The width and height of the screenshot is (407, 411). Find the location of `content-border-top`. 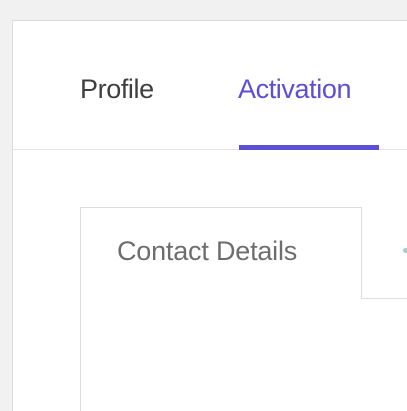

content-border-top is located at coordinates (384, 298).